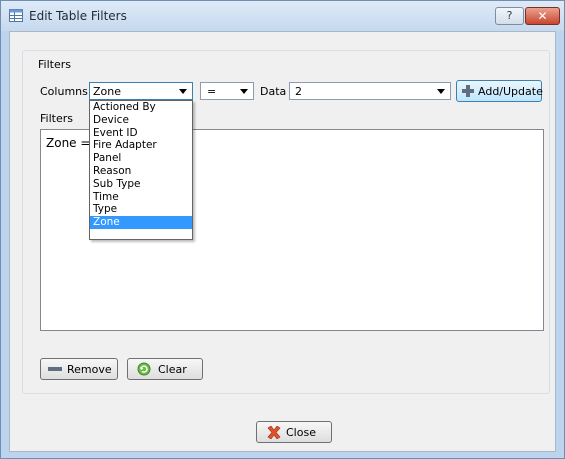 This screenshot has width=565, height=459. Describe the element at coordinates (107, 91) in the screenshot. I see `columns-selected-value: Zone` at that location.